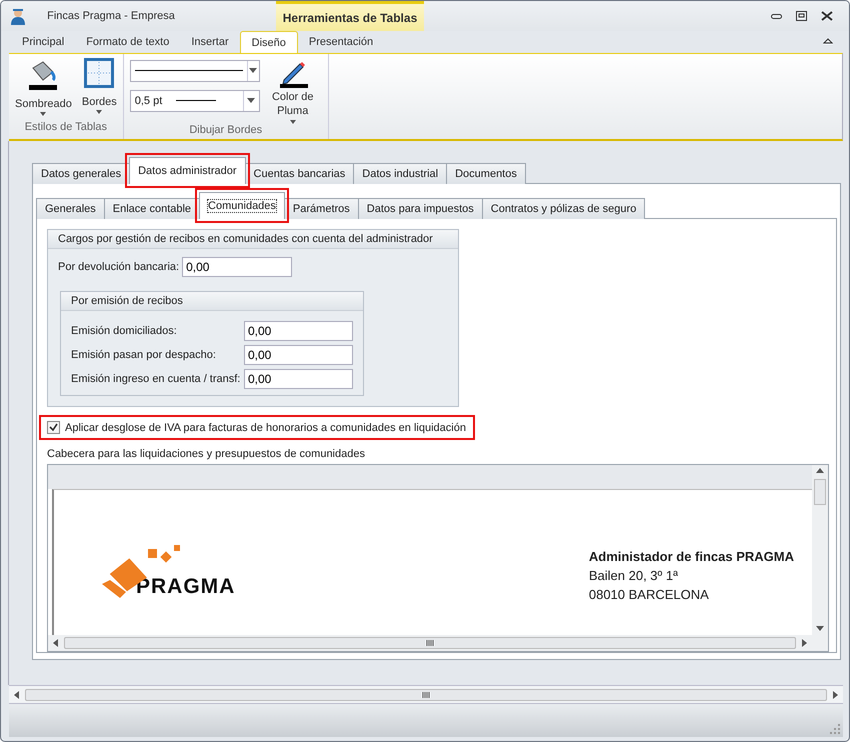  I want to click on line-style-dropdown, so click(195, 71).